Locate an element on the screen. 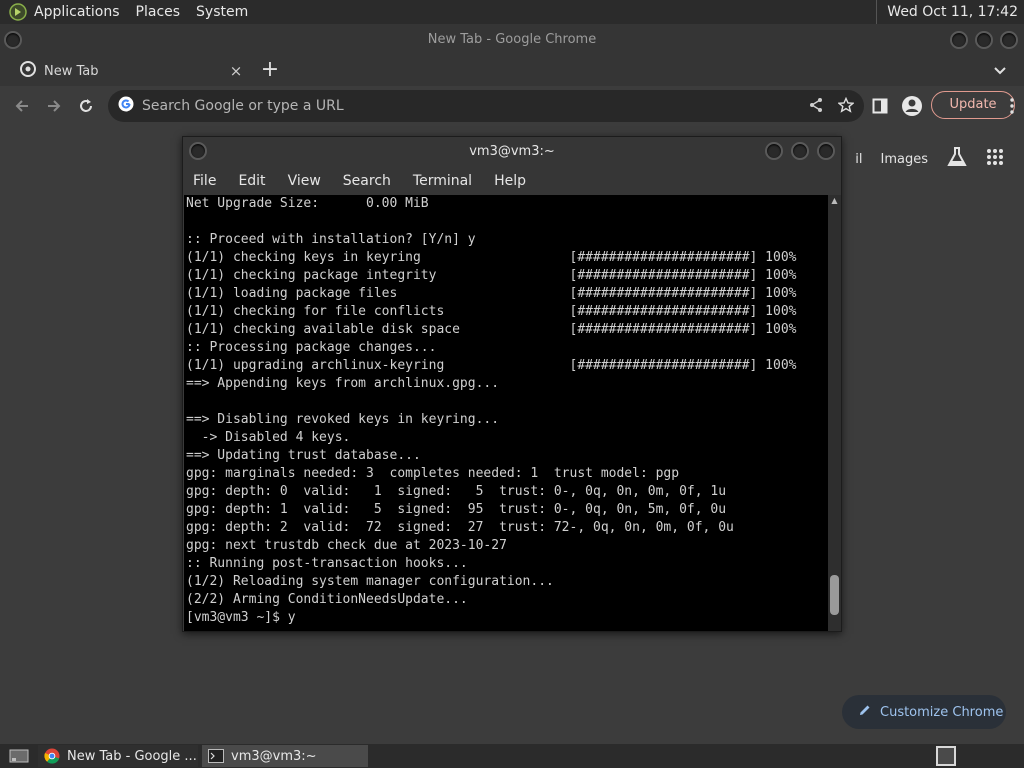 The height and width of the screenshot is (768, 1024). menu-places: Places is located at coordinates (158, 12).